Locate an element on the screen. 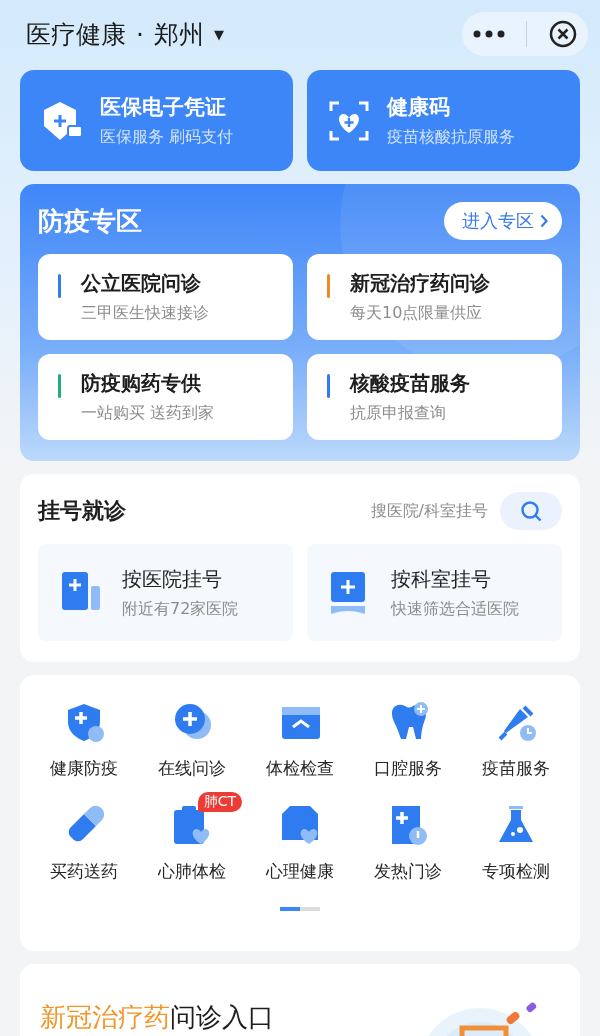  caret-icon: ▼ is located at coordinates (218, 34).